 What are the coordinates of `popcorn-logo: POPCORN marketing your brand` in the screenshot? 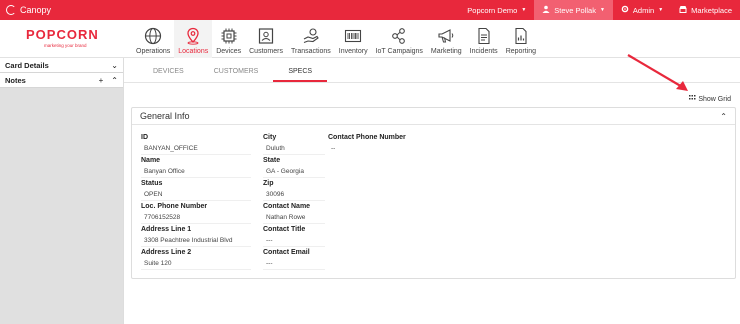 It's located at (71, 37).